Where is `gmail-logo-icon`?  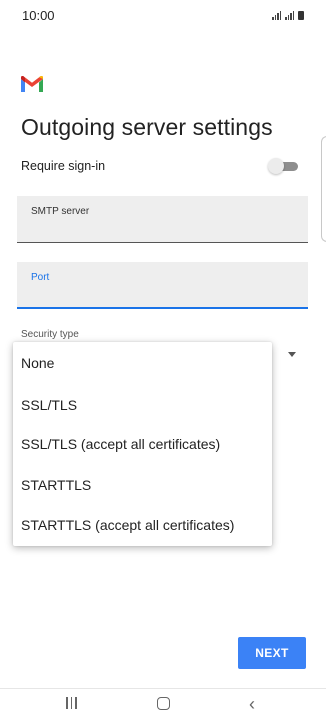 gmail-logo-icon is located at coordinates (32, 84).